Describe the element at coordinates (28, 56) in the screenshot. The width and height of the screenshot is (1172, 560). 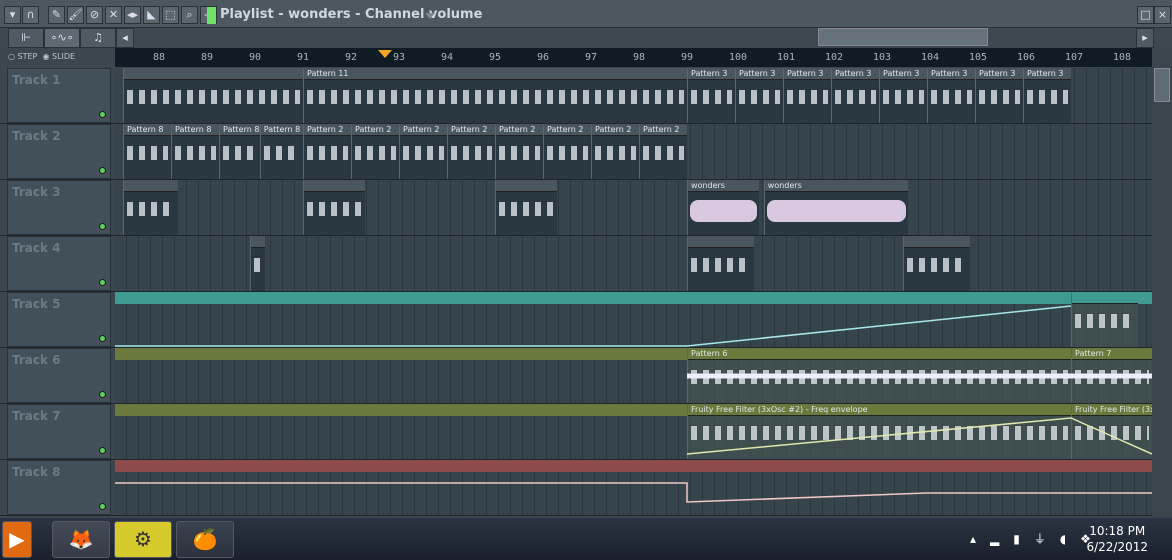
I see `step-option: STEP` at that location.